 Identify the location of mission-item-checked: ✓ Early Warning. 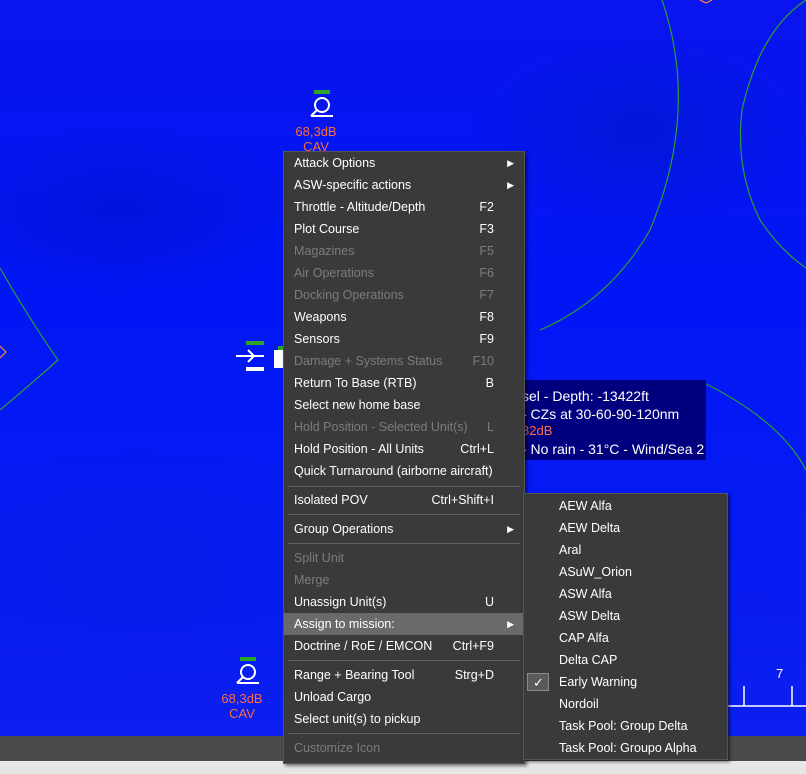
(625, 682).